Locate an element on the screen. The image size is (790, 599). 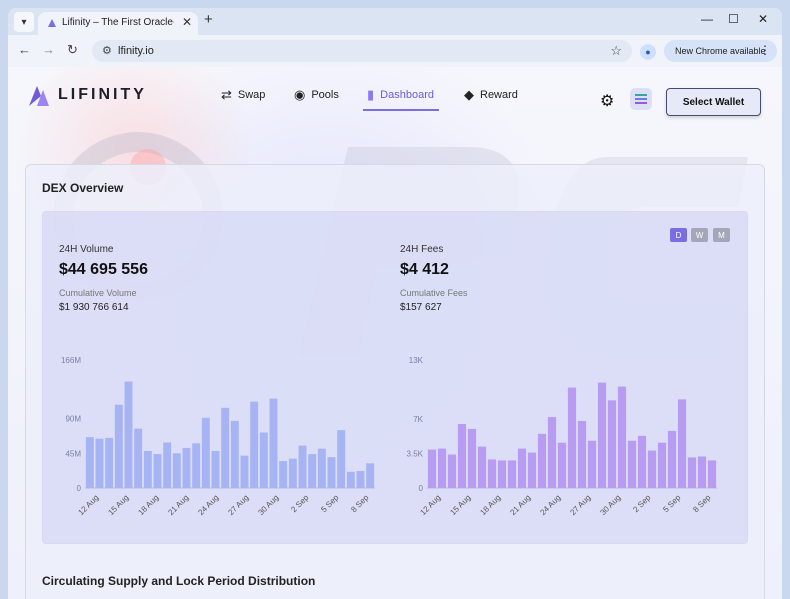
period-month-button: M is located at coordinates (721, 235).